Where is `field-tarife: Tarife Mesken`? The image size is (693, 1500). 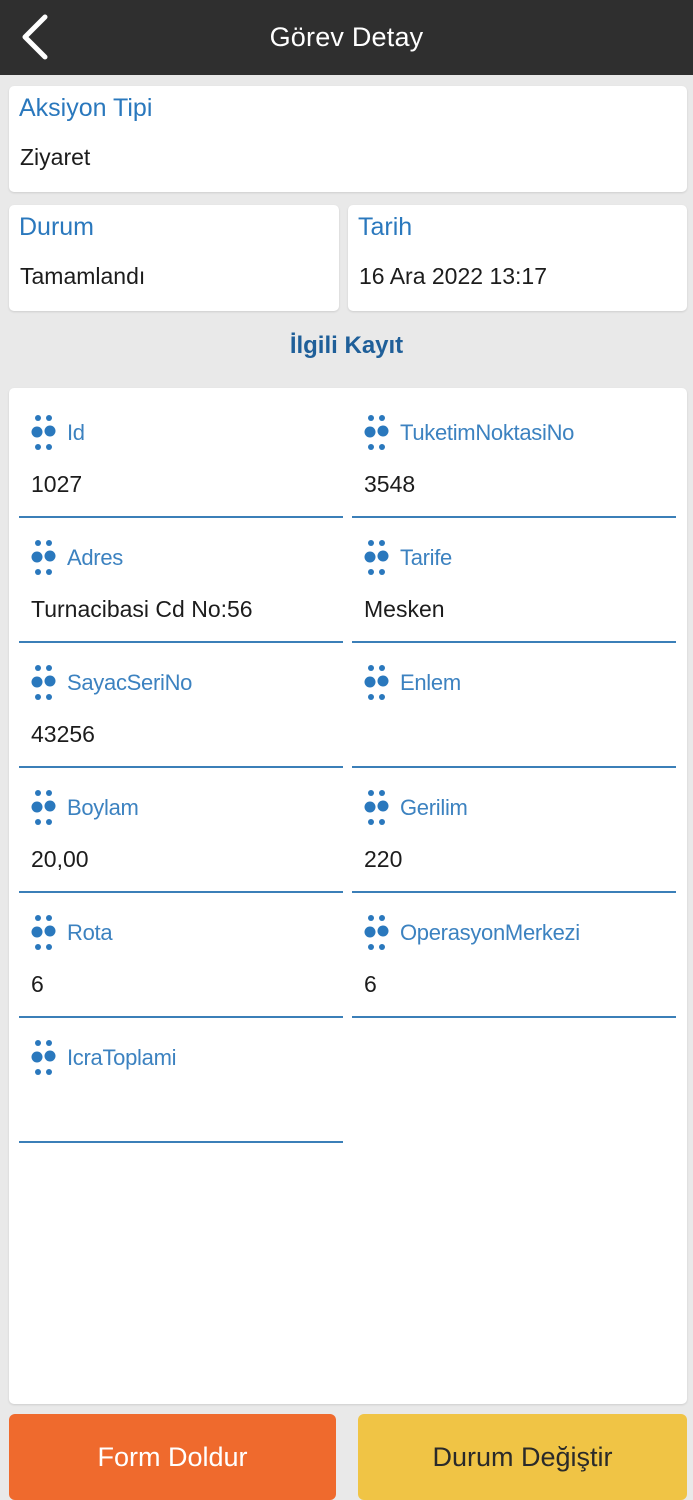 field-tarife: Tarife Mesken is located at coordinates (514, 580).